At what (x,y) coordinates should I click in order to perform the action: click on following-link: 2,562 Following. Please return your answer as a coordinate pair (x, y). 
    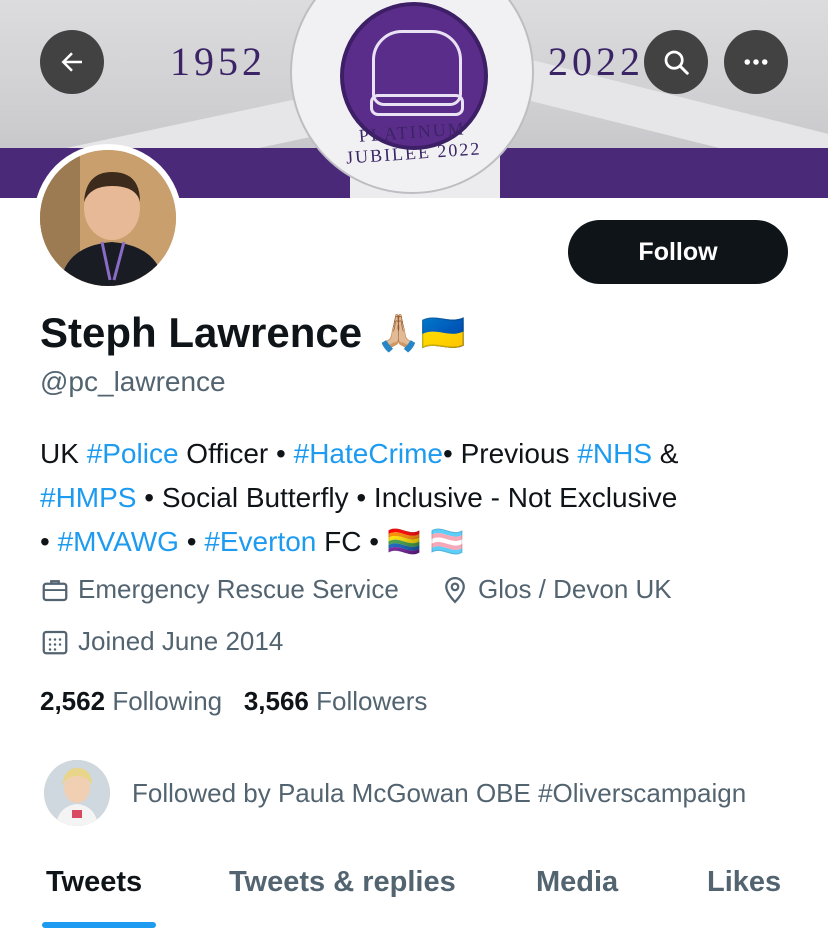
    Looking at the image, I should click on (131, 701).